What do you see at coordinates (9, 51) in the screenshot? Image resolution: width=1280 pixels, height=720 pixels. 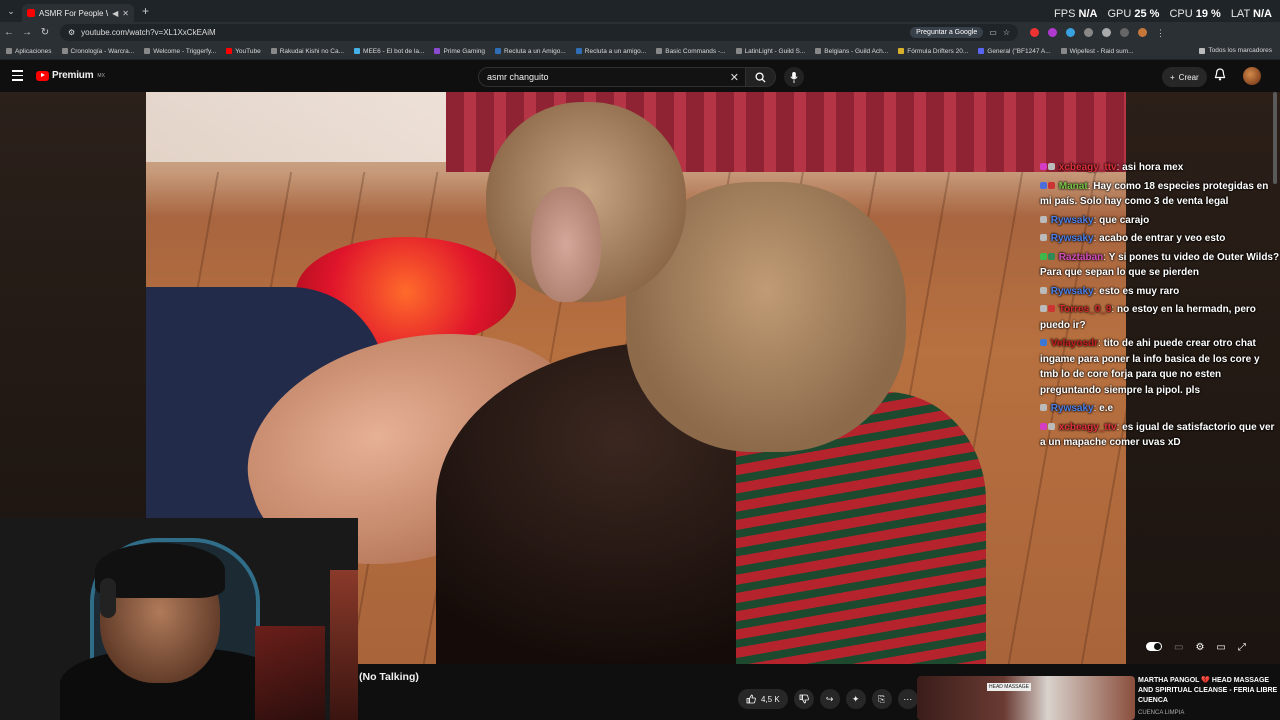 I see `apps-icon` at bounding box center [9, 51].